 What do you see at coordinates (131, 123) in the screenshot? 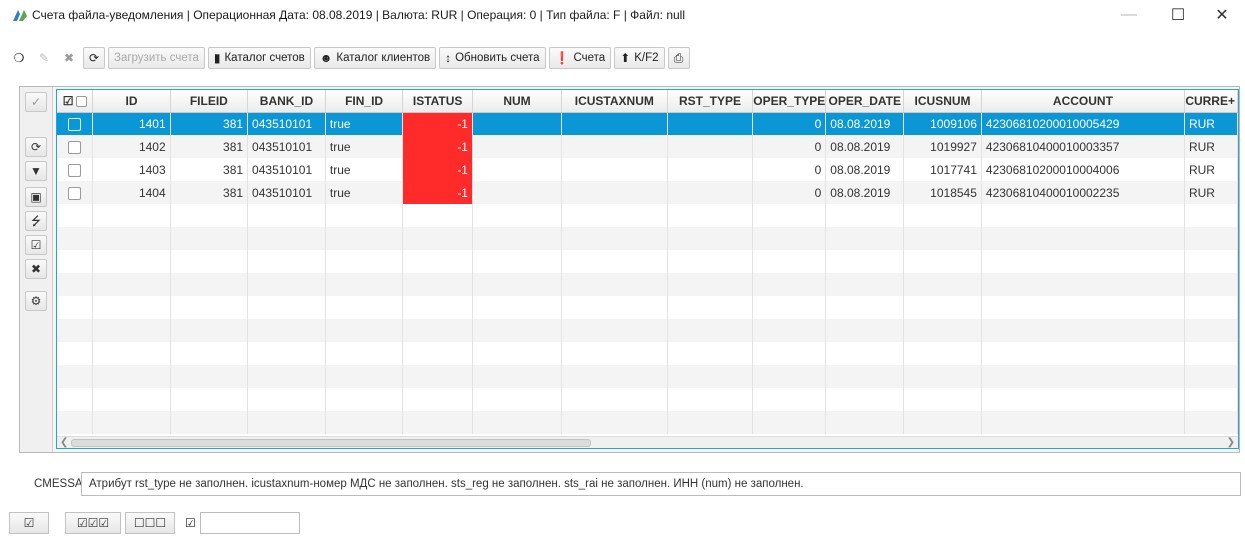
I see `cell-id: 1401` at bounding box center [131, 123].